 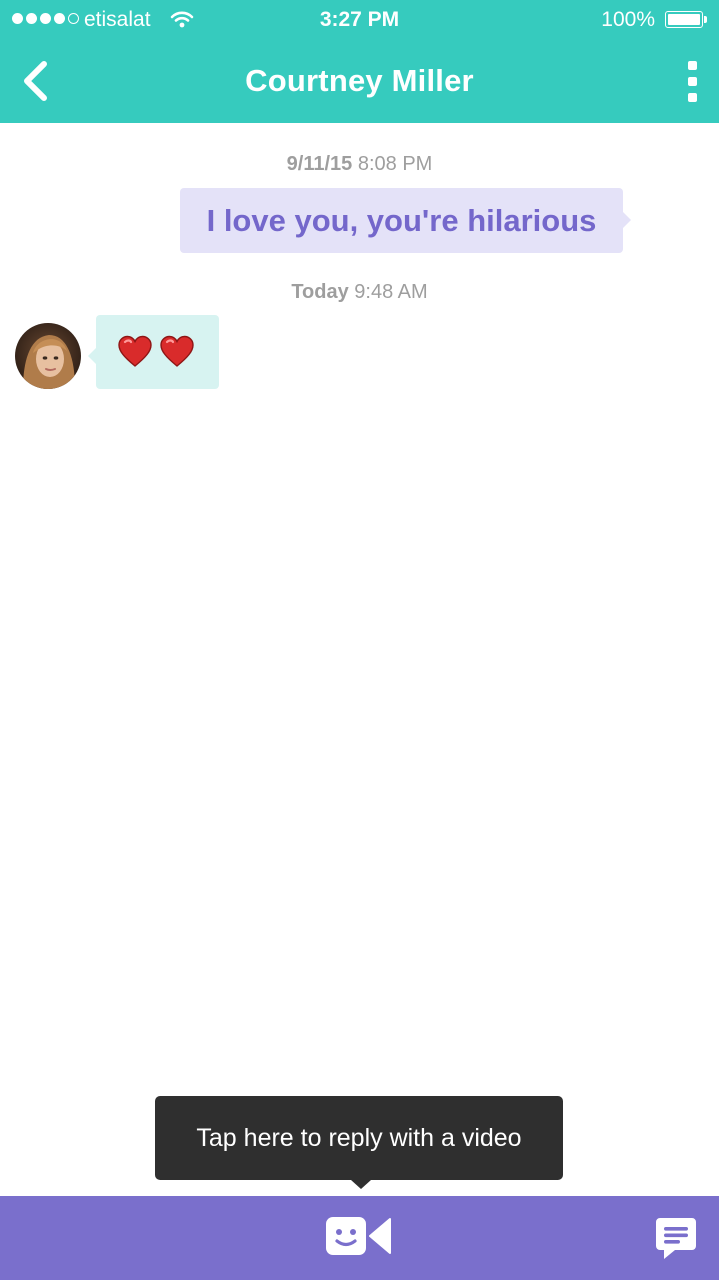 I want to click on timestamp-date: Today, so click(x=320, y=292).